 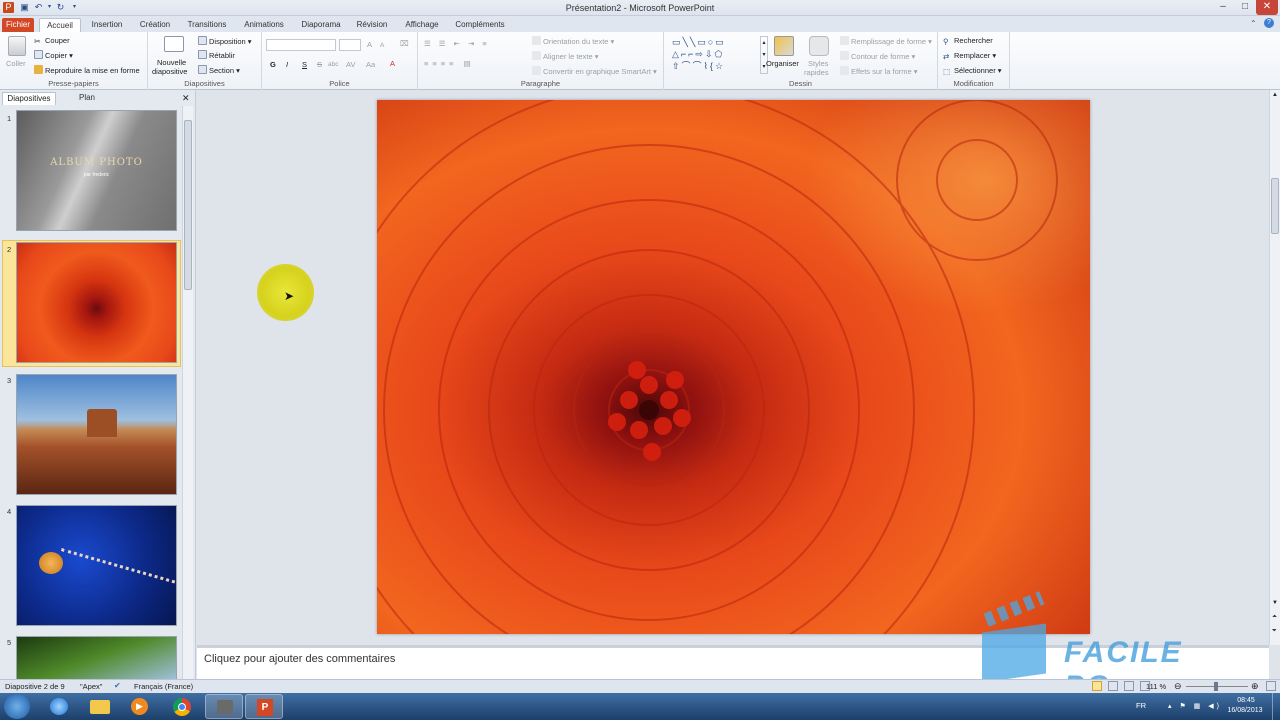 What do you see at coordinates (1223, 7) in the screenshot?
I see `minimize-button: –` at bounding box center [1223, 7].